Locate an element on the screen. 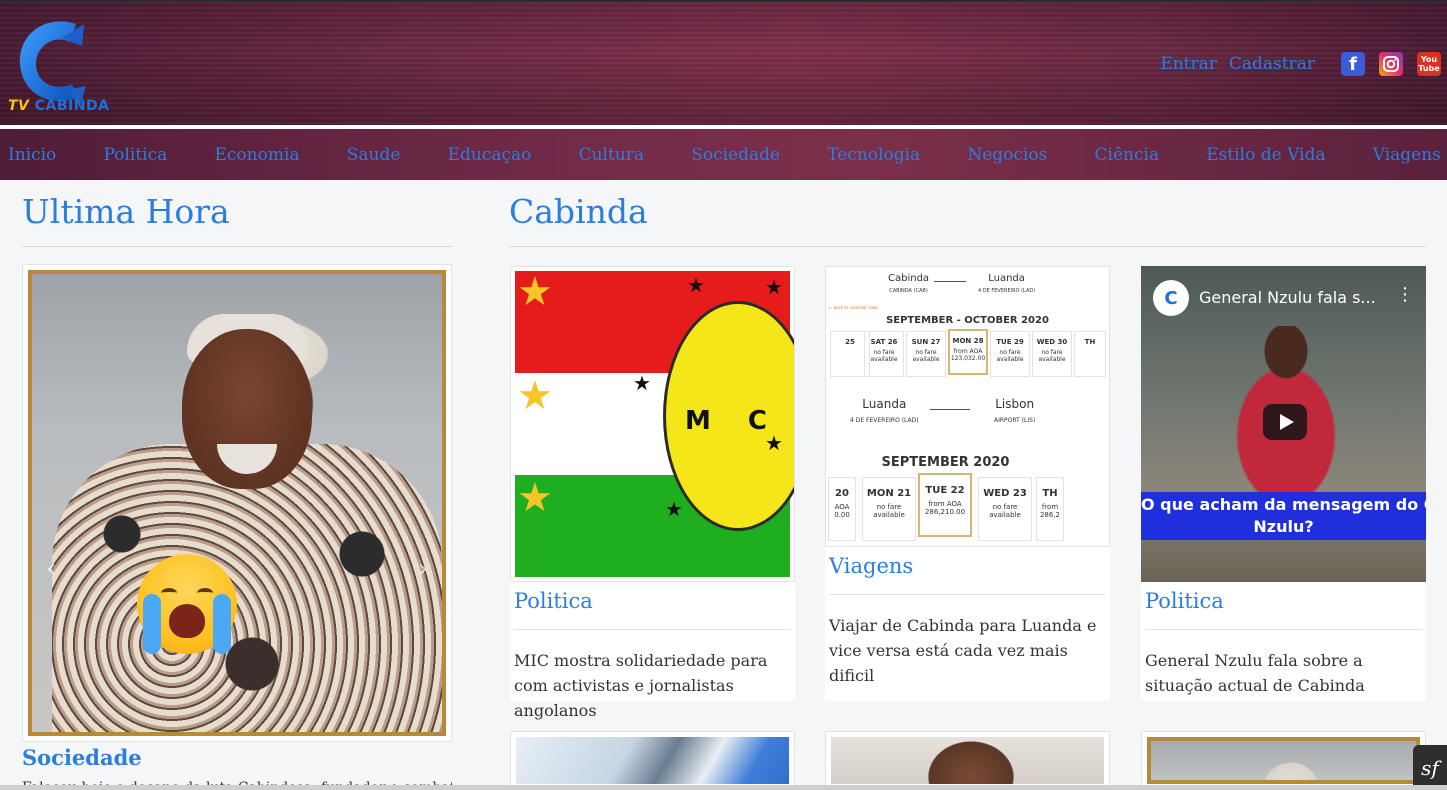 This screenshot has height=790, width=1447. tear-right is located at coordinates (222, 624).